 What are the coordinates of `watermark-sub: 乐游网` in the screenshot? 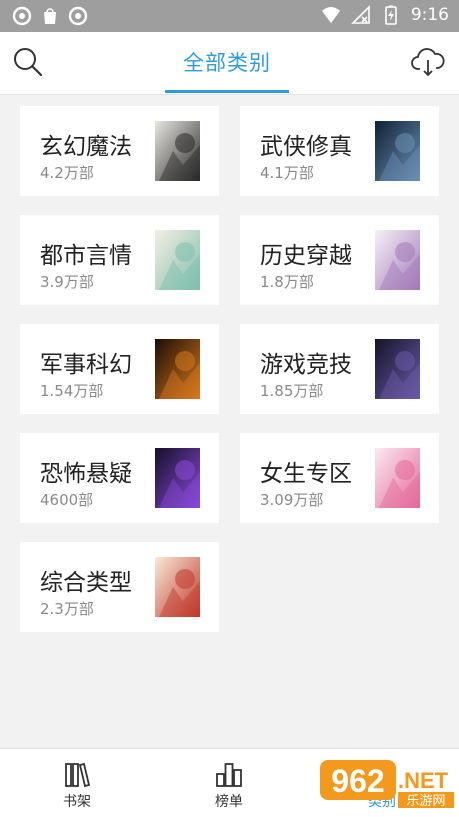 It's located at (425, 801).